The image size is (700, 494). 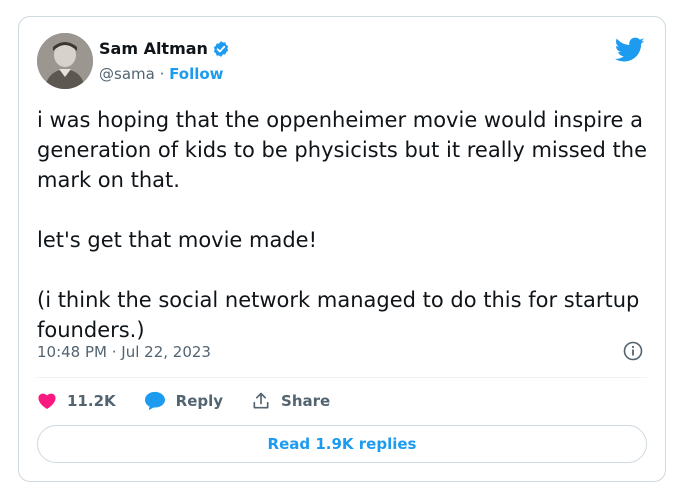 I want to click on author-name-row: Sam Altman, so click(x=164, y=48).